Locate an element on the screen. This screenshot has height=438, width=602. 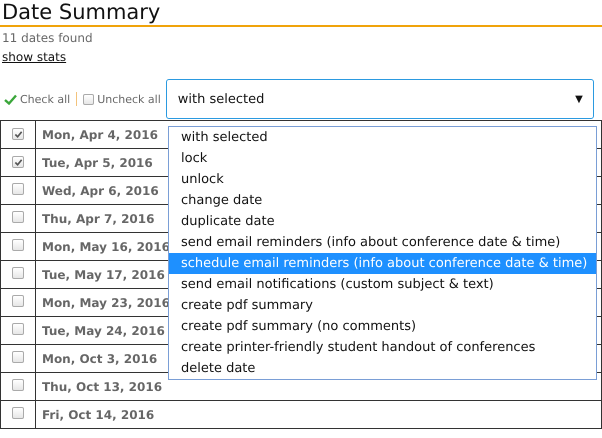
menu-option: duplicate date is located at coordinates (382, 221).